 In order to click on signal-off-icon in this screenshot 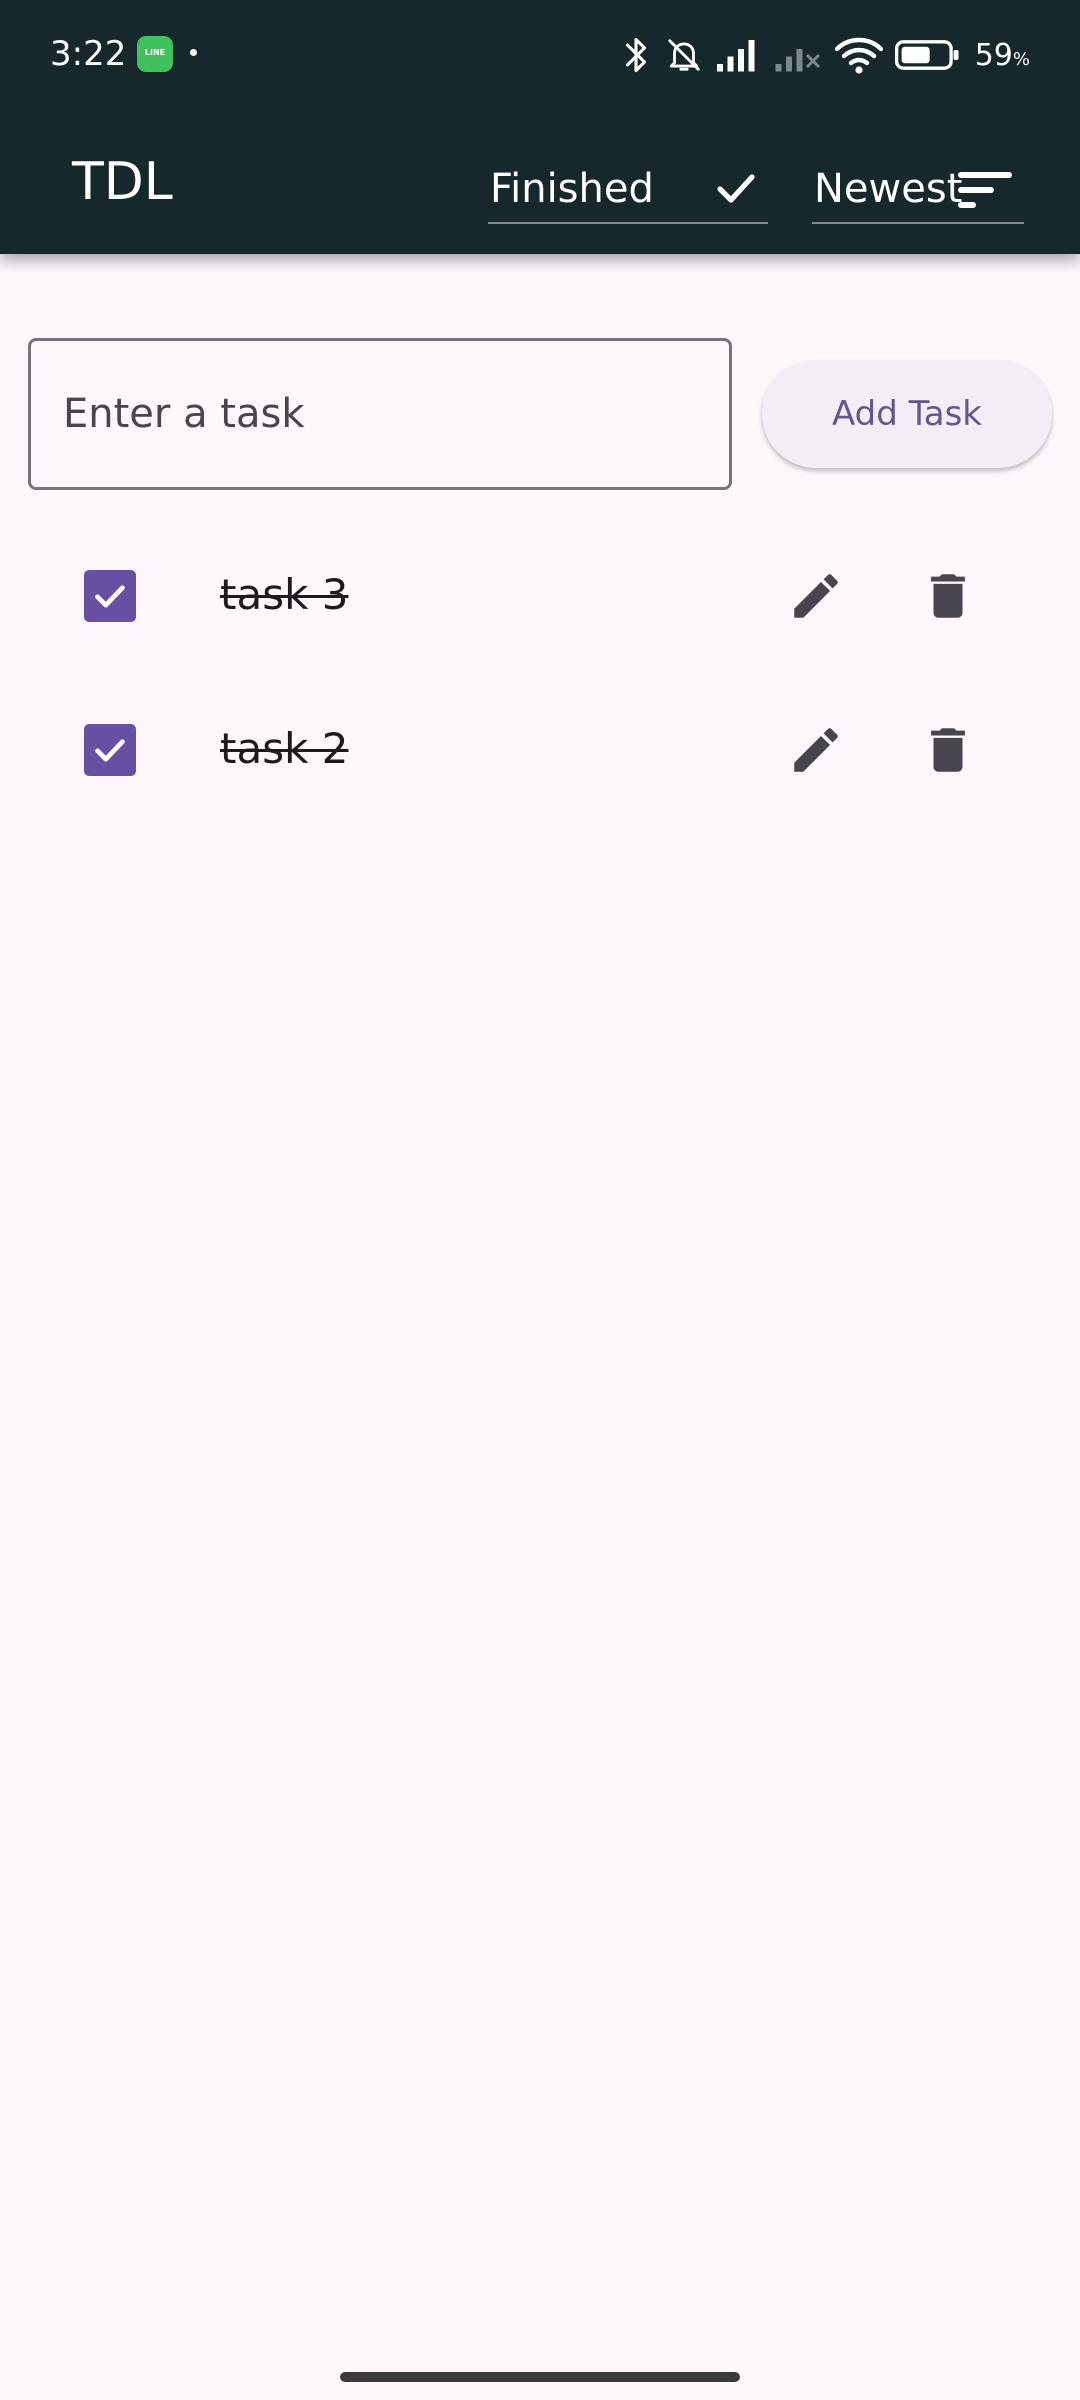, I will do `click(798, 55)`.